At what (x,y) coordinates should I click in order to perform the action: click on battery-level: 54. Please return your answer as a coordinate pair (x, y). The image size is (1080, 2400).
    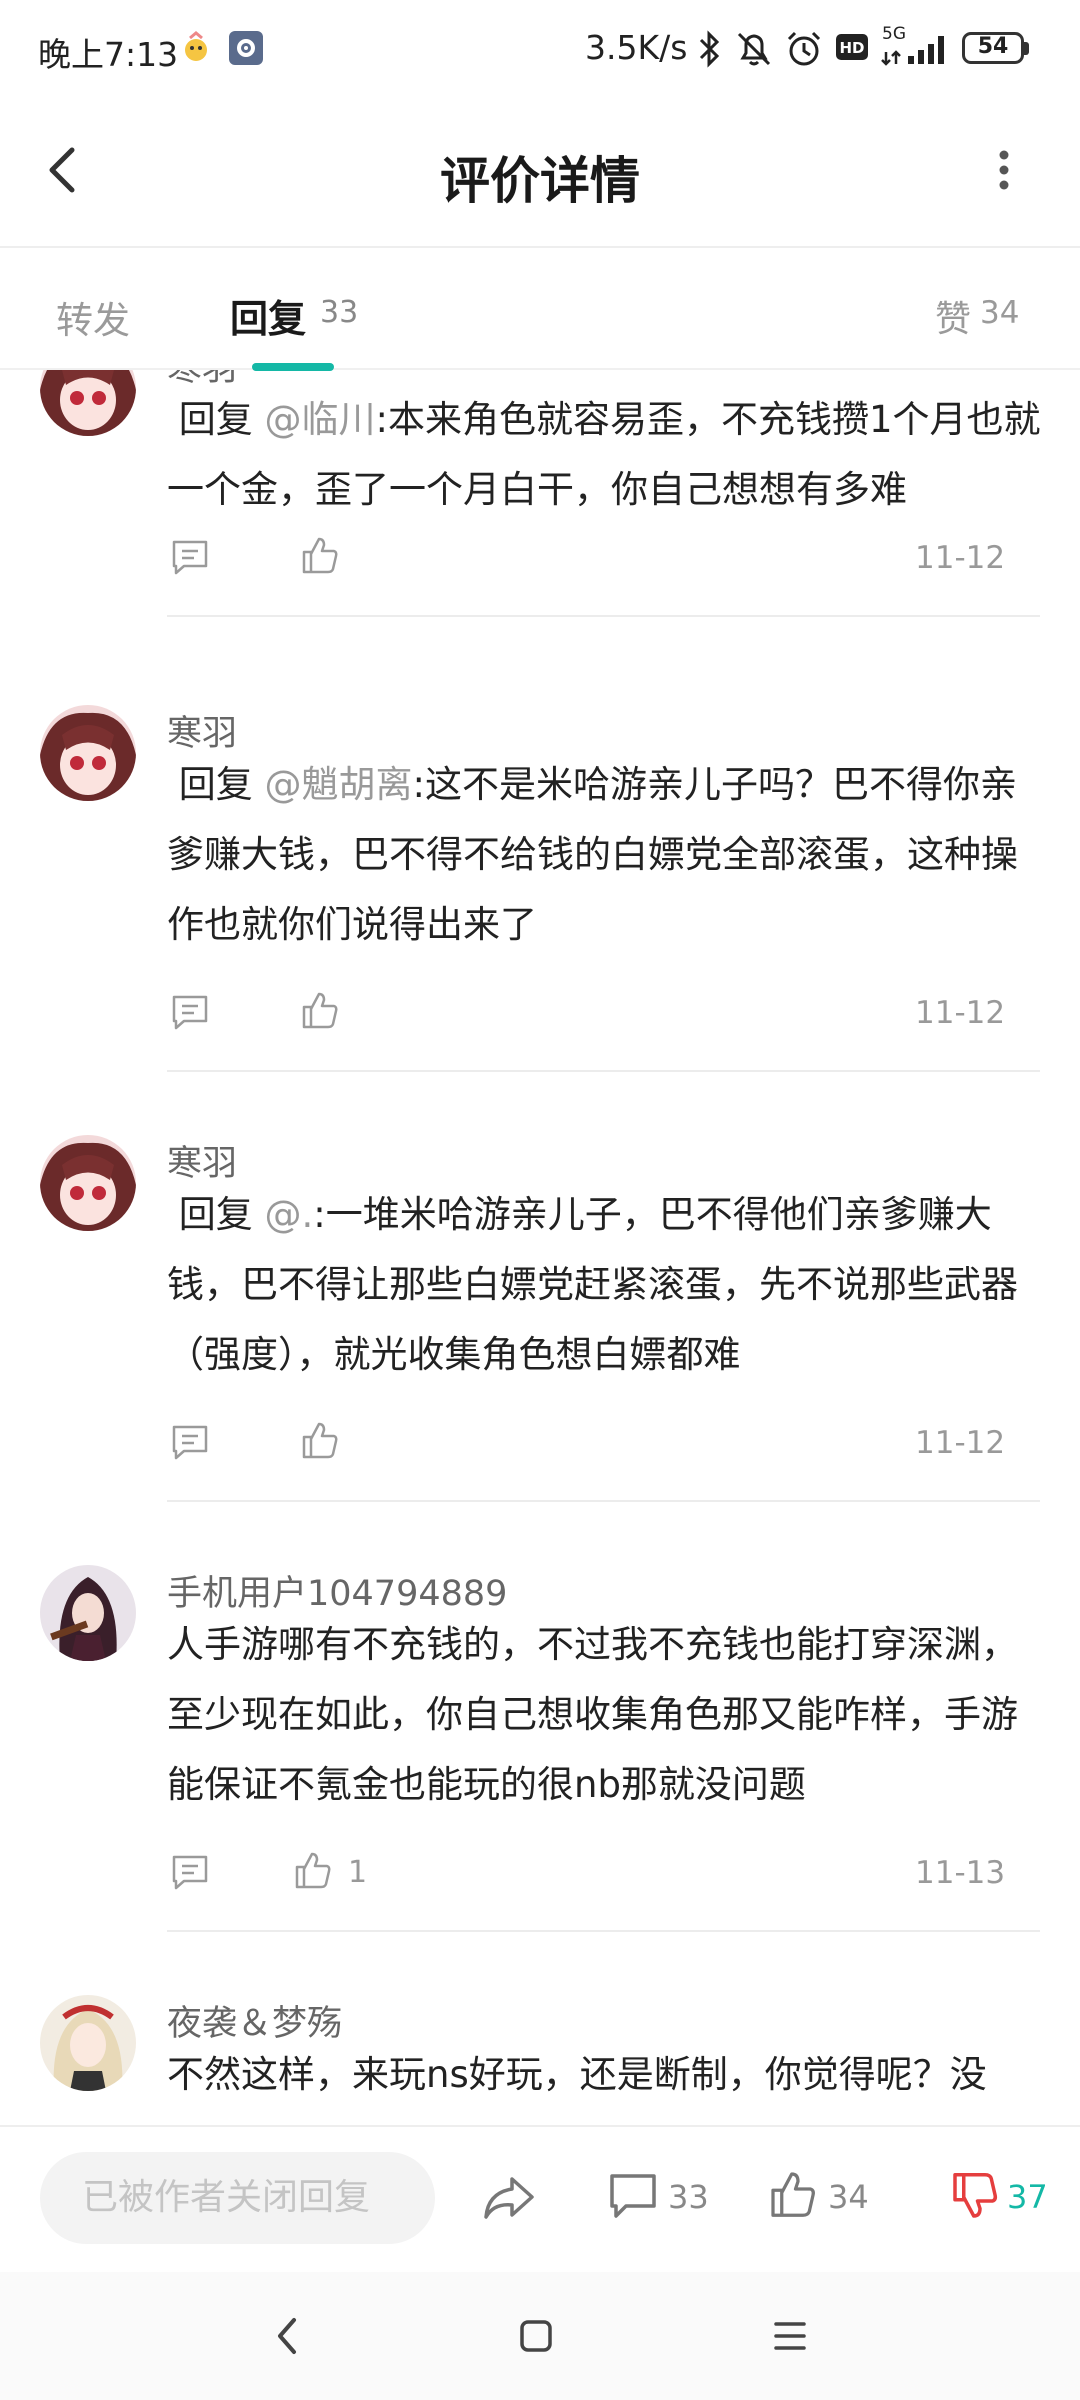
    Looking at the image, I should click on (993, 46).